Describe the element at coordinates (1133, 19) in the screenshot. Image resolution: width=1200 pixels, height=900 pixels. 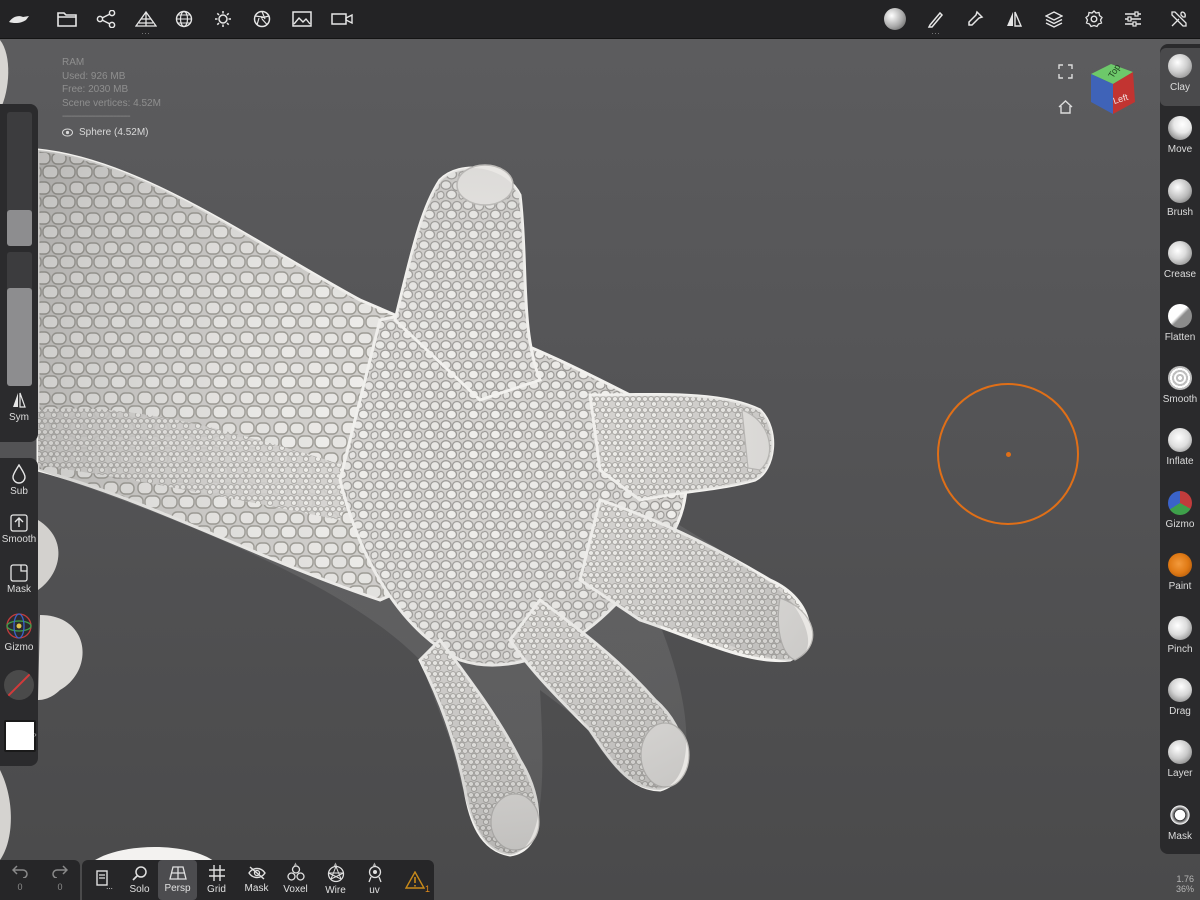
I see `sliders-icon` at that location.